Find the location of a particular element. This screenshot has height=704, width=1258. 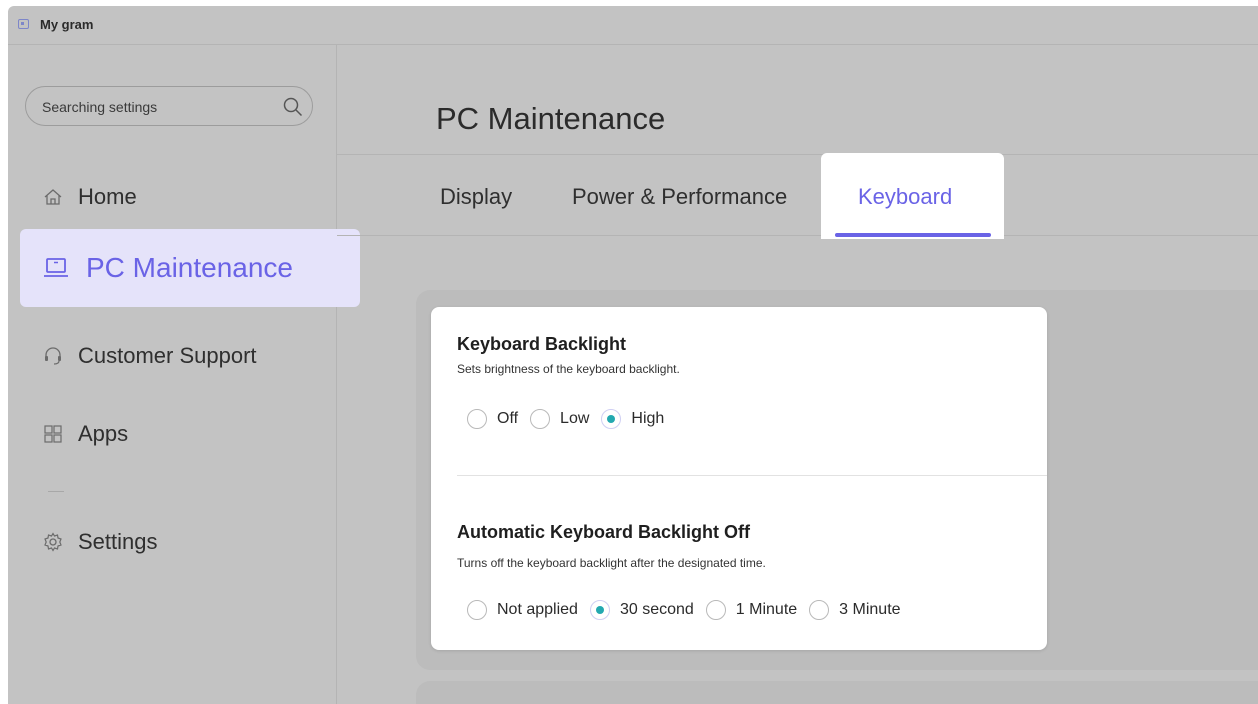

sidebar-item-settings: Settings is located at coordinates (190, 542).